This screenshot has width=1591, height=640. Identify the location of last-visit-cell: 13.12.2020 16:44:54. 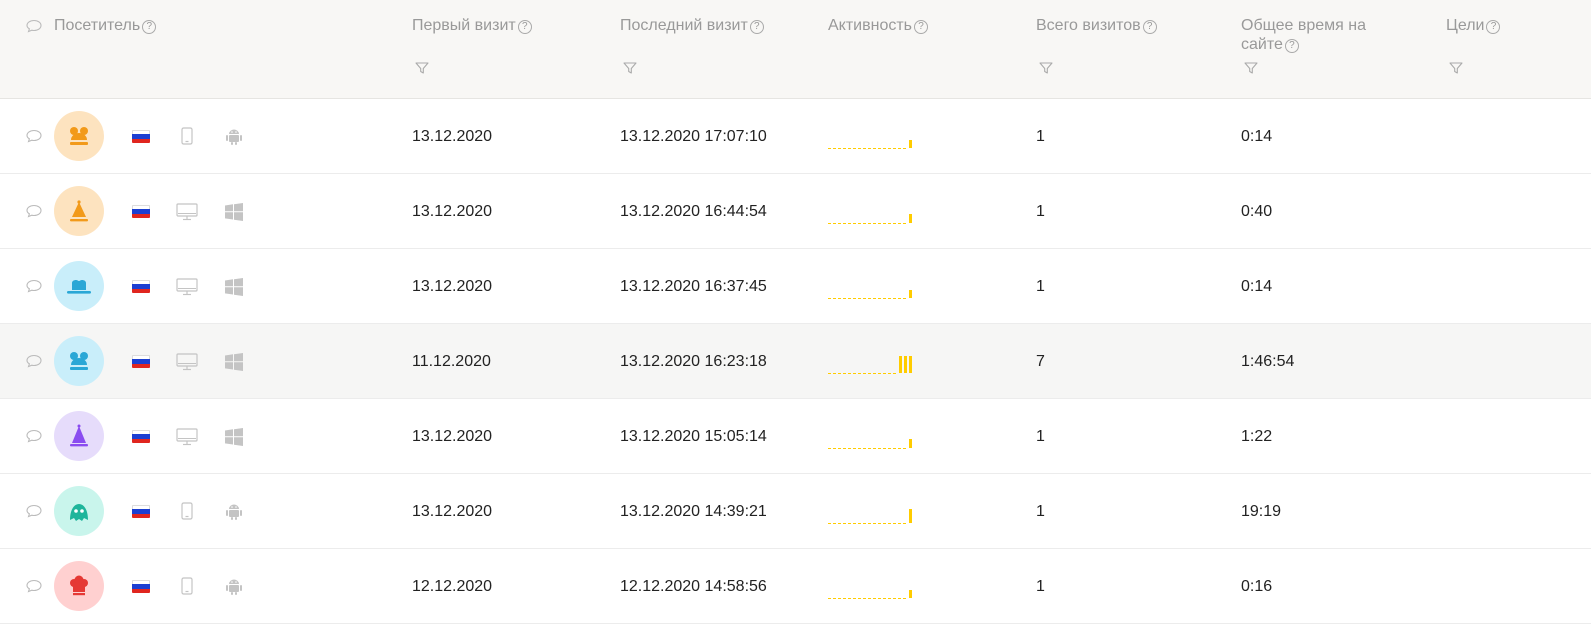
(693, 211).